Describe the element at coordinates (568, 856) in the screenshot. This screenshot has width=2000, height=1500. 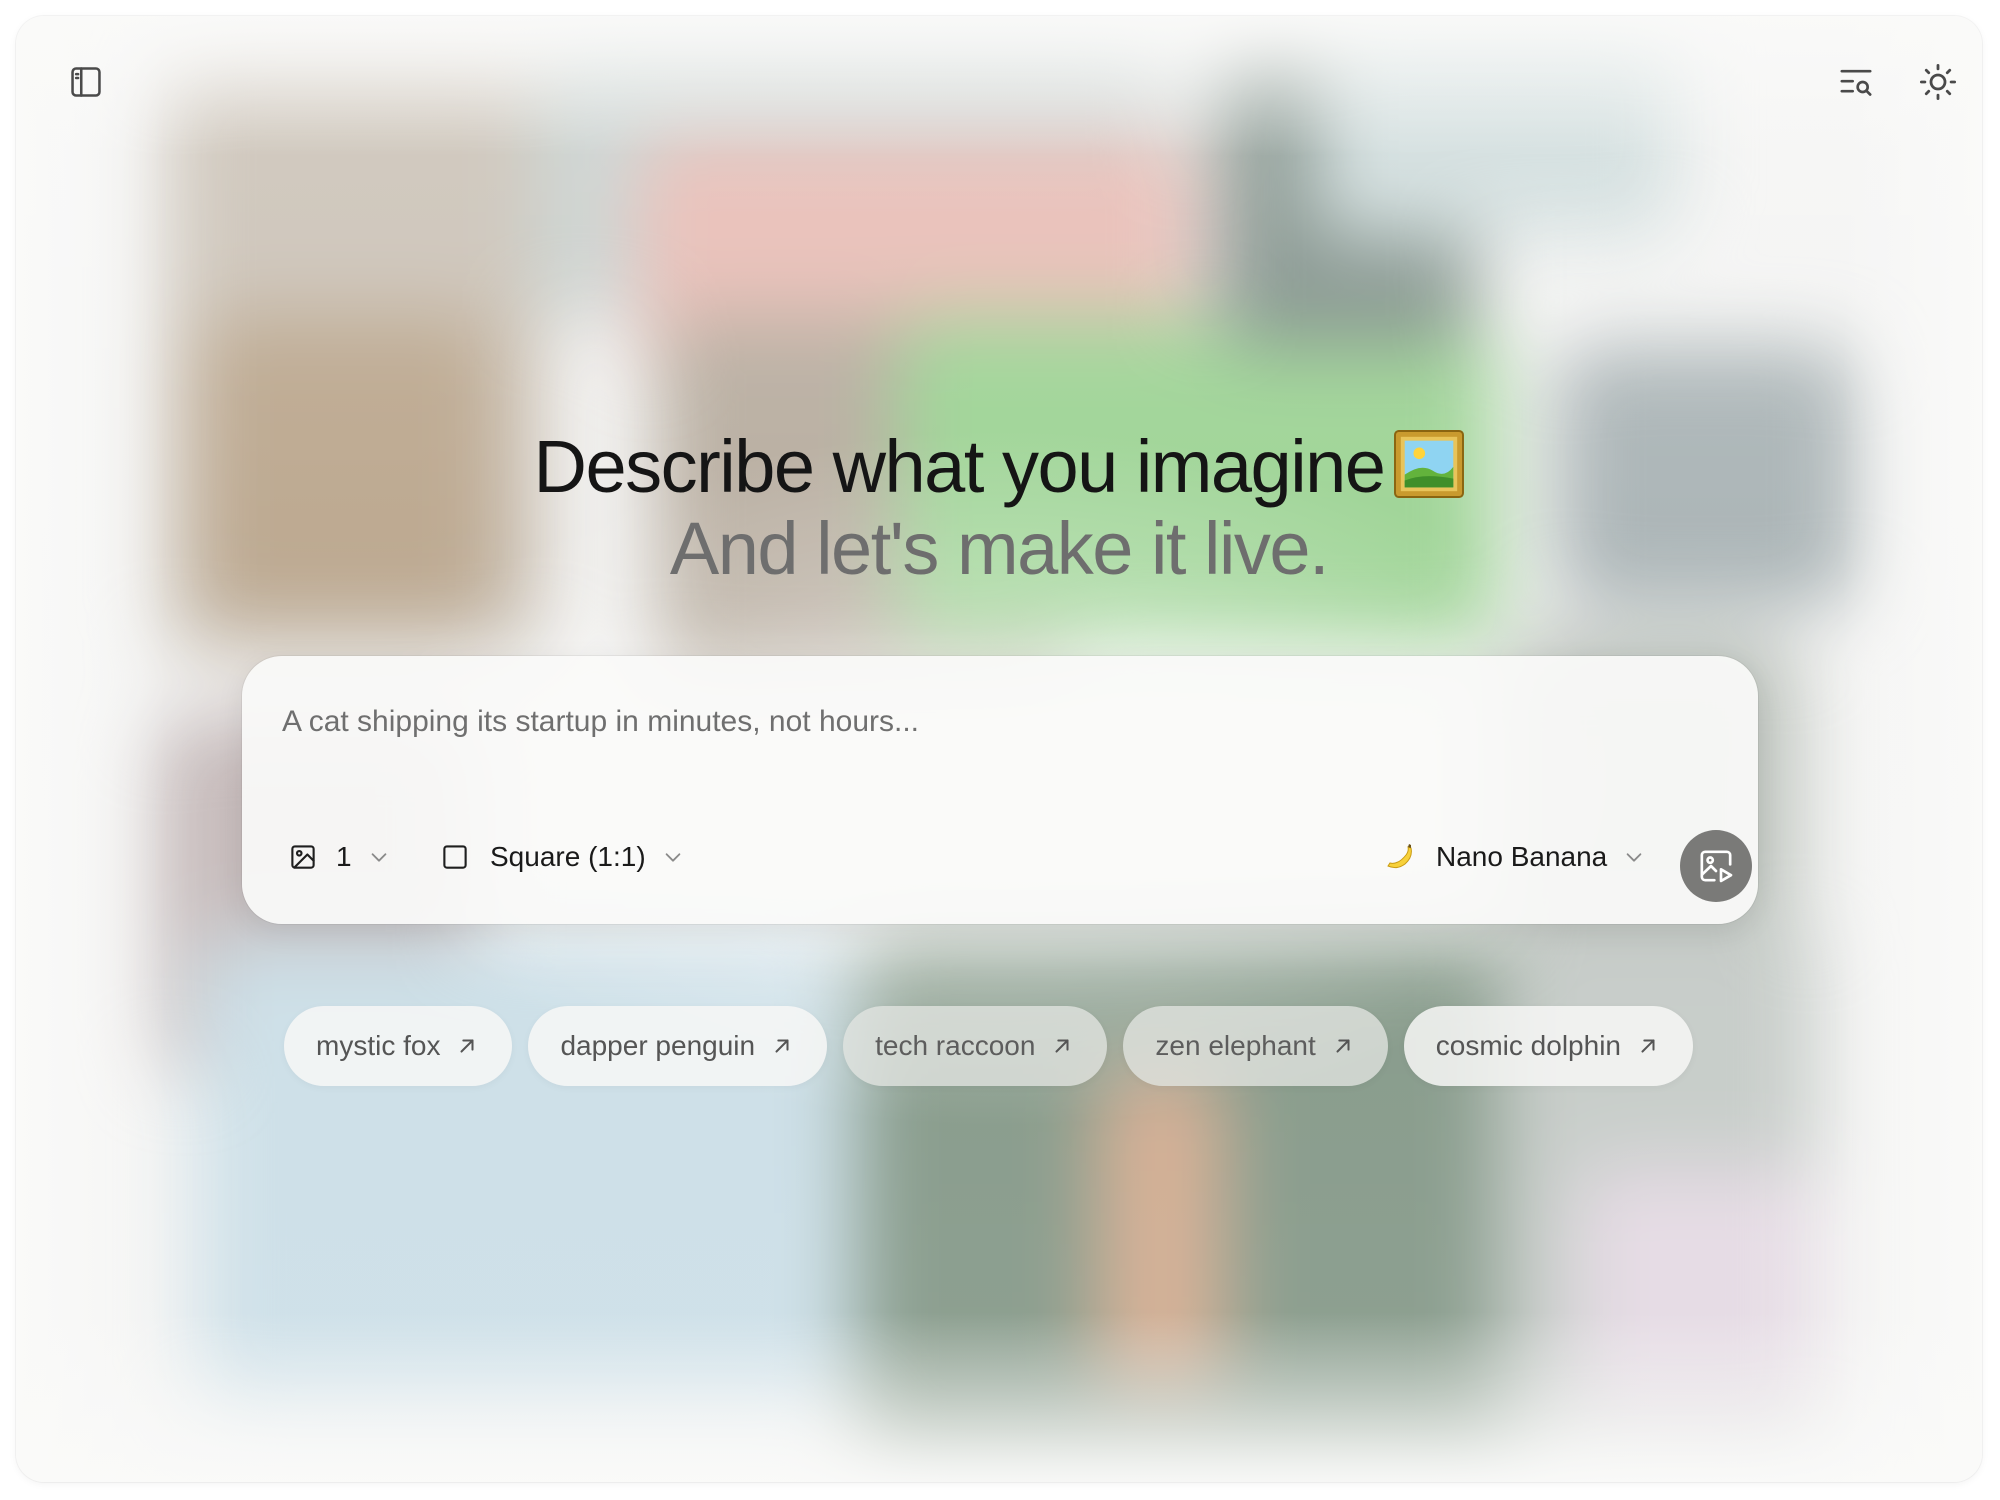
I see `aspect-ratio-value: Square (1:1)` at that location.